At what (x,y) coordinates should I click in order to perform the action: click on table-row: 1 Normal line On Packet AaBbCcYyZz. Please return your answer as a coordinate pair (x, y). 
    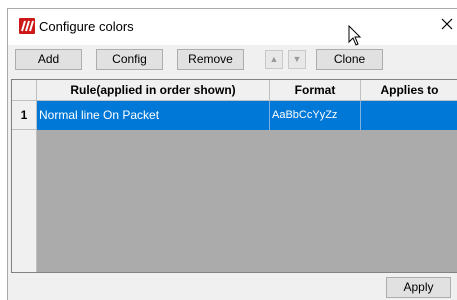
    Looking at the image, I should click on (234, 115).